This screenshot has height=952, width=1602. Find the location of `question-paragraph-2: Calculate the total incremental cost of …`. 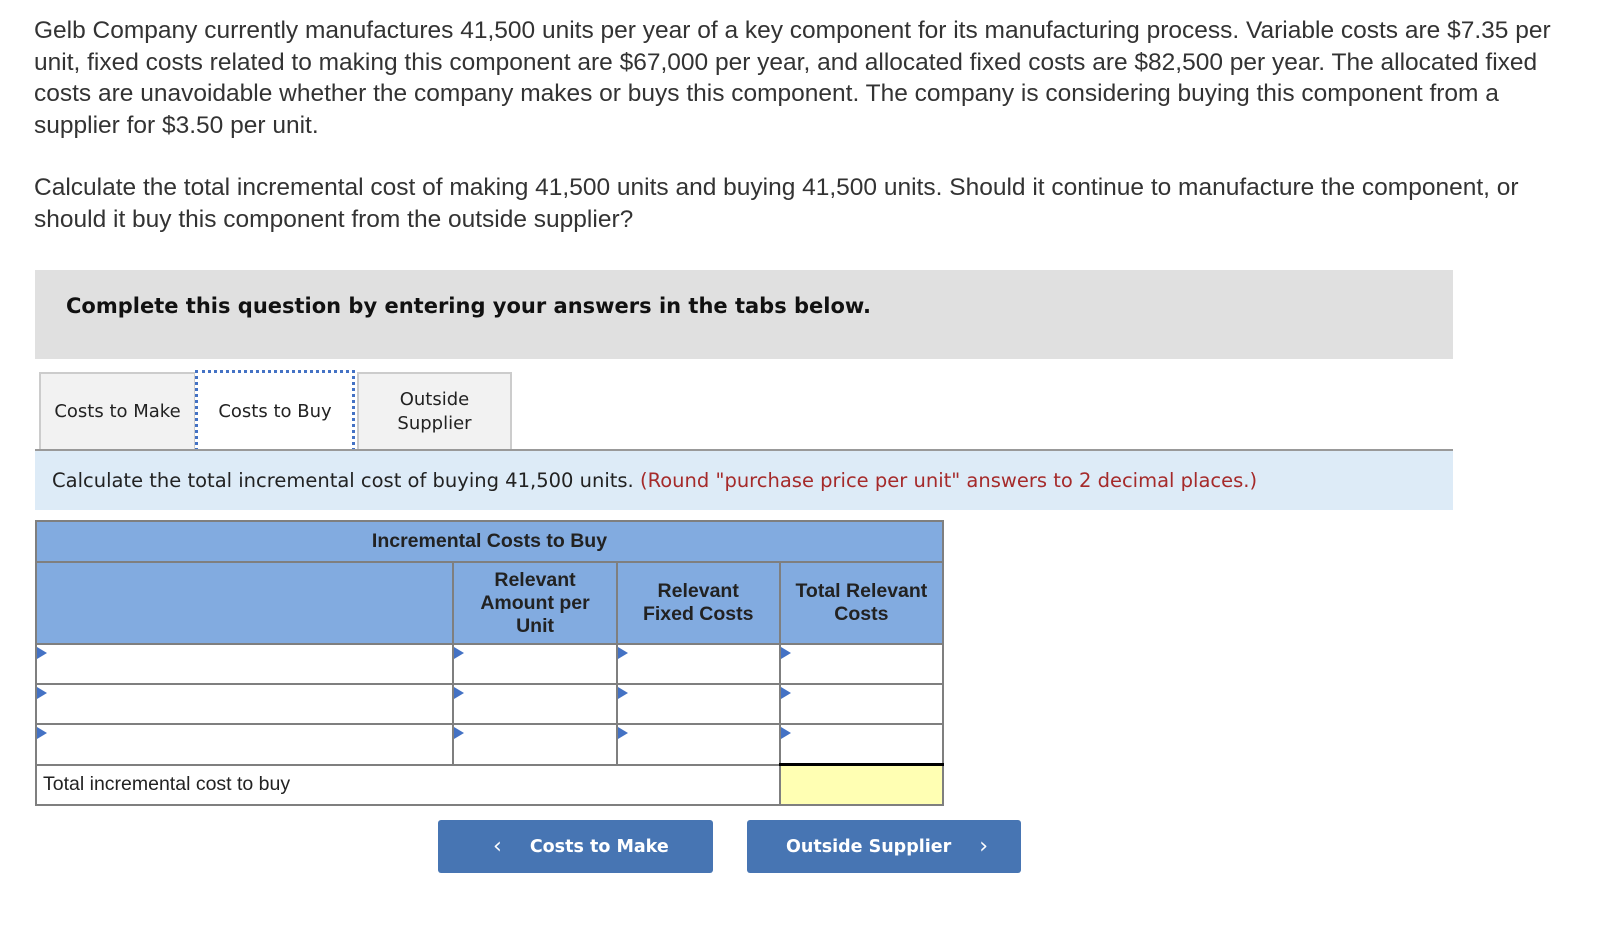

question-paragraph-2: Calculate the total incremental cost of … is located at coordinates (776, 203).